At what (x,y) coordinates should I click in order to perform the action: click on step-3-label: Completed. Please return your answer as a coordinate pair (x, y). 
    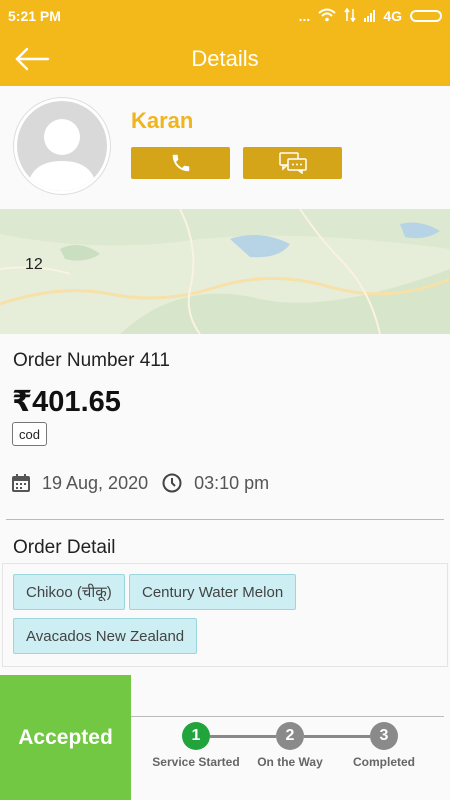
    Looking at the image, I should click on (383, 762).